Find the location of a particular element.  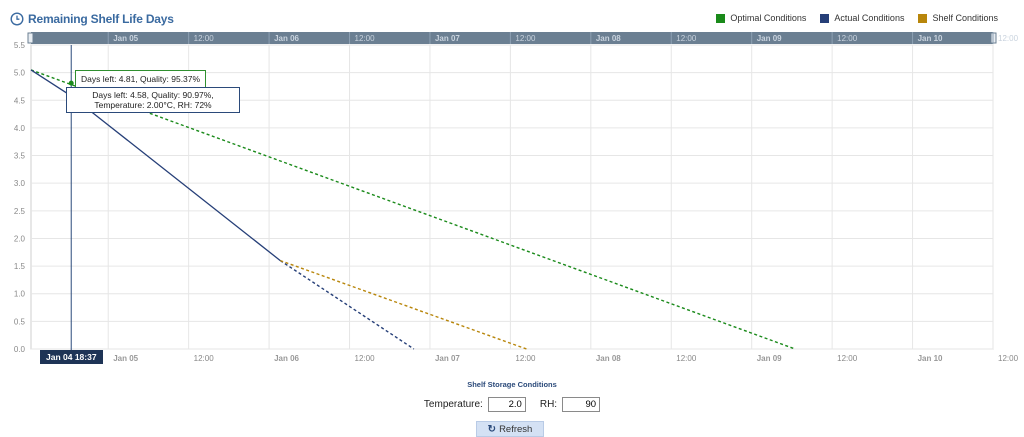

series-line-shelf-conditions is located at coordinates (403, 304).